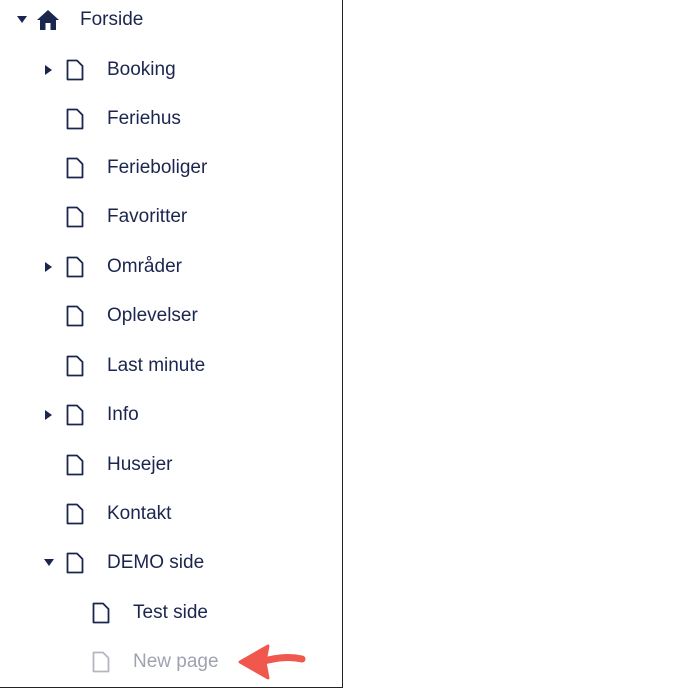  Describe the element at coordinates (140, 464) in the screenshot. I see `tree-node-label: Husejer` at that location.